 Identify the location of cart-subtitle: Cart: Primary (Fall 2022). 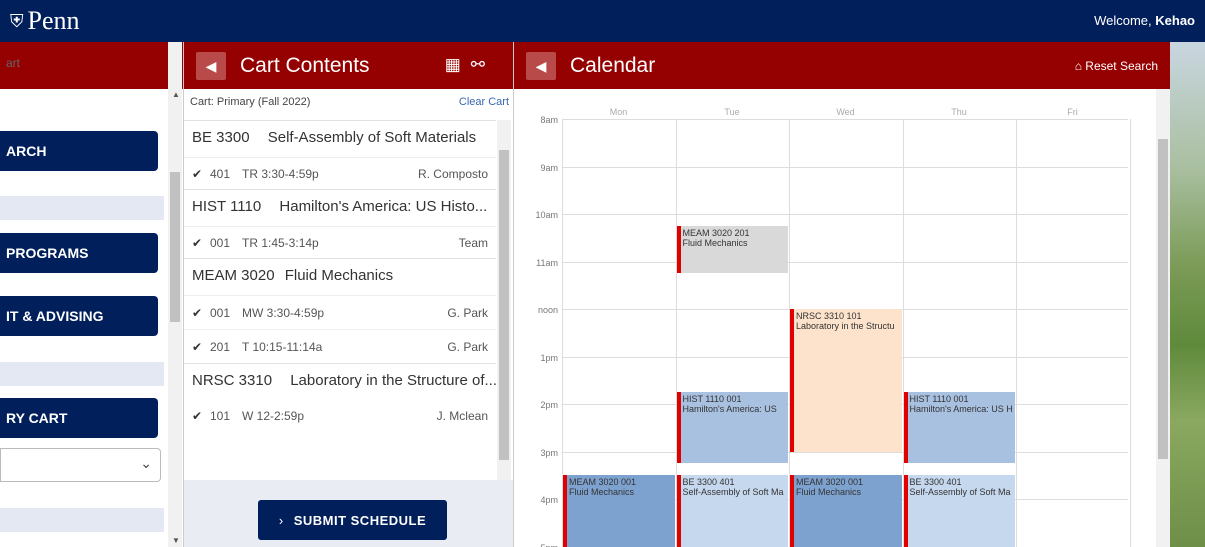
(250, 102).